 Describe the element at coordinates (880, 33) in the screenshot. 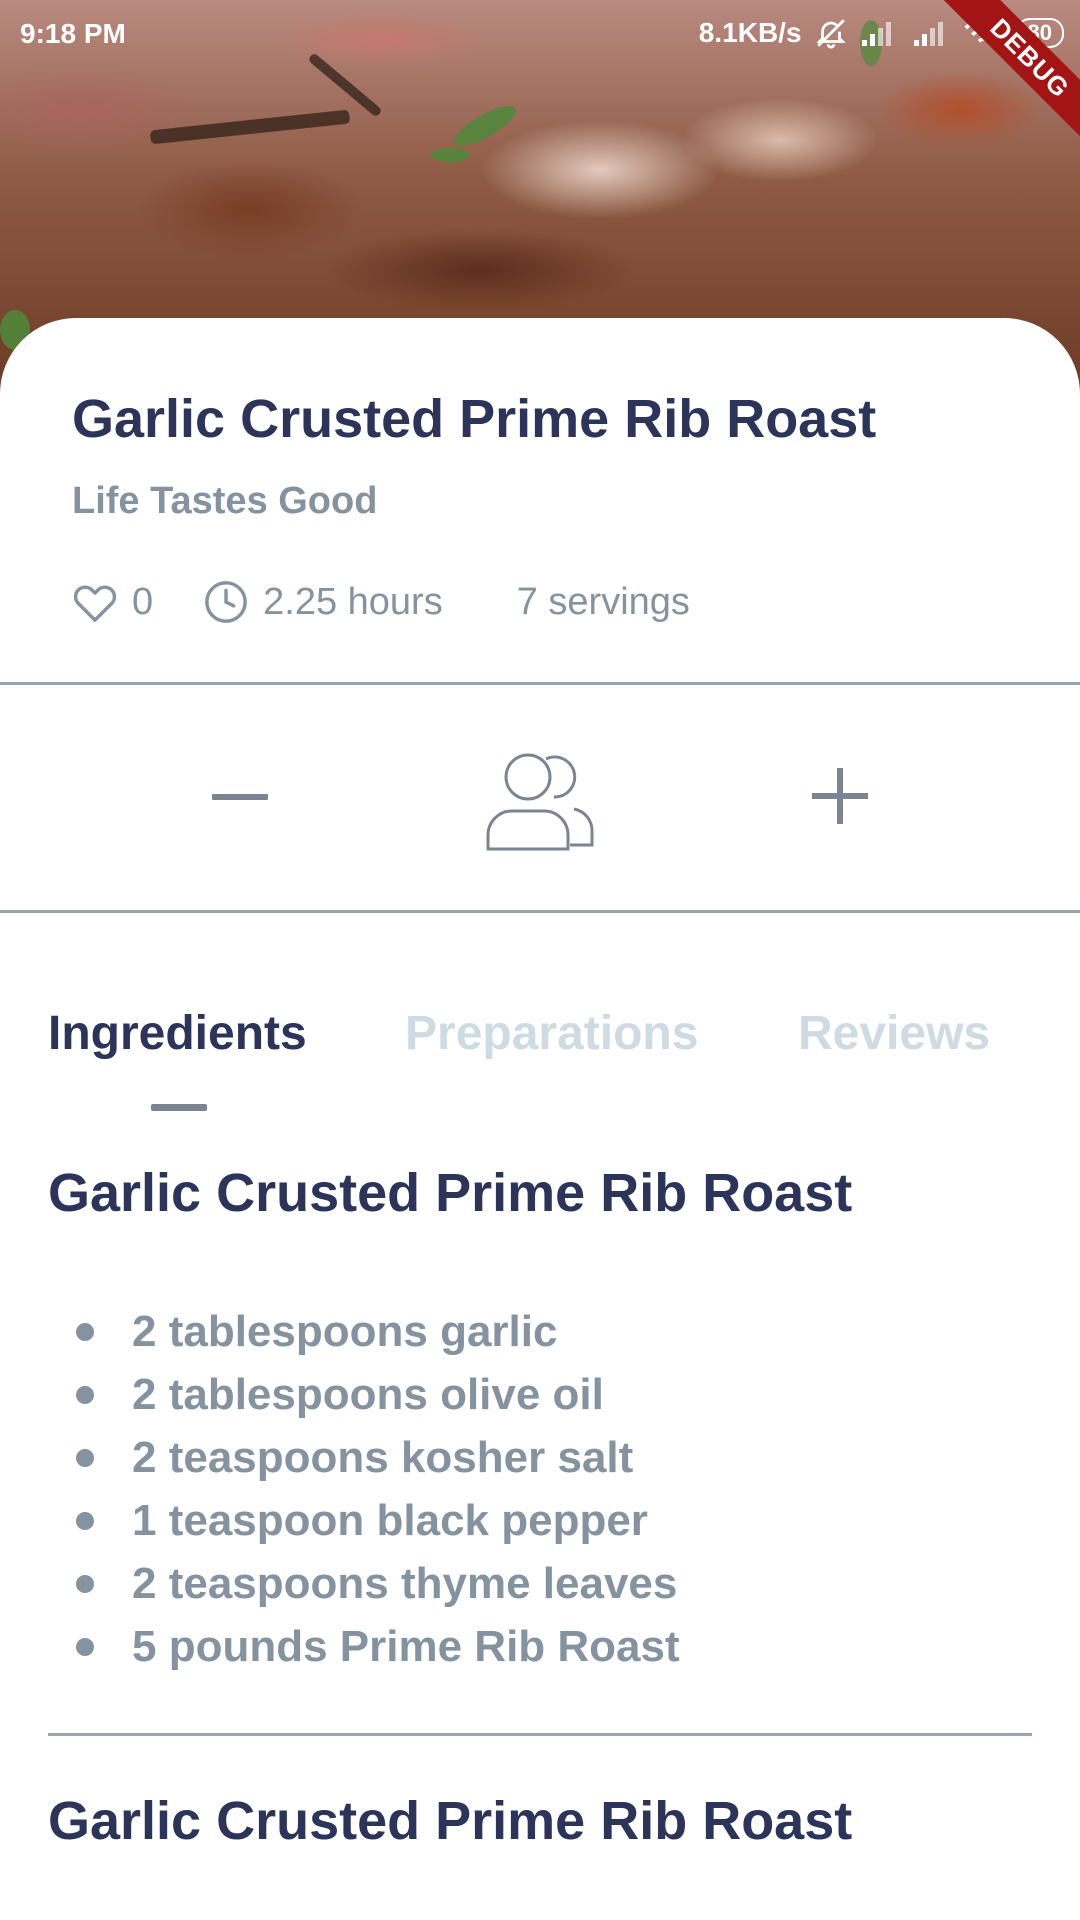

I see `signal-icon` at that location.